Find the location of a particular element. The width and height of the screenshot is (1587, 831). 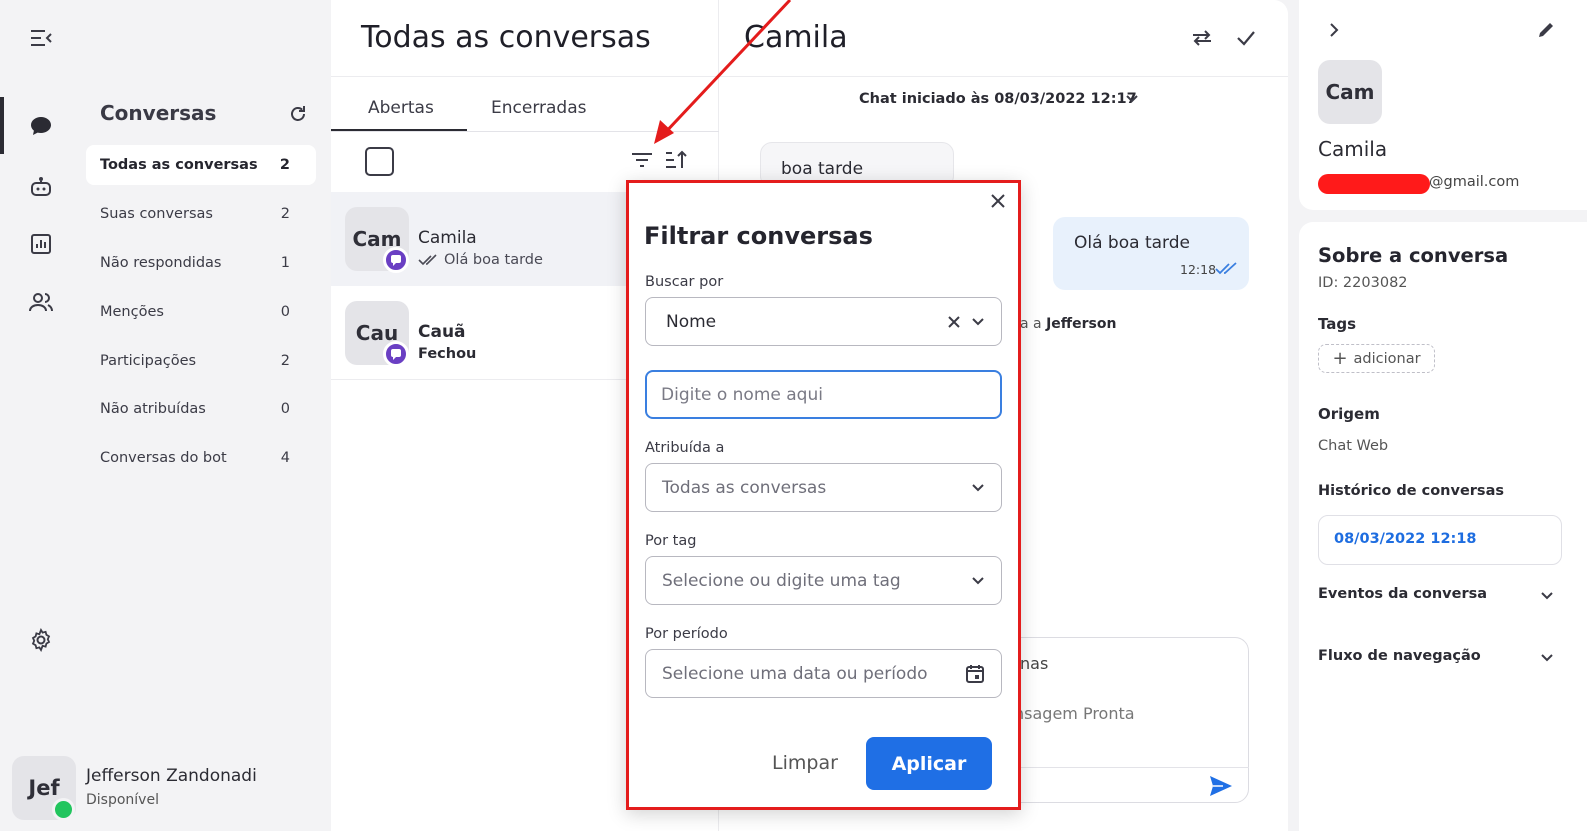

sidebar-item-nao-respondidas: Não respondidas 1 is located at coordinates (201, 263).